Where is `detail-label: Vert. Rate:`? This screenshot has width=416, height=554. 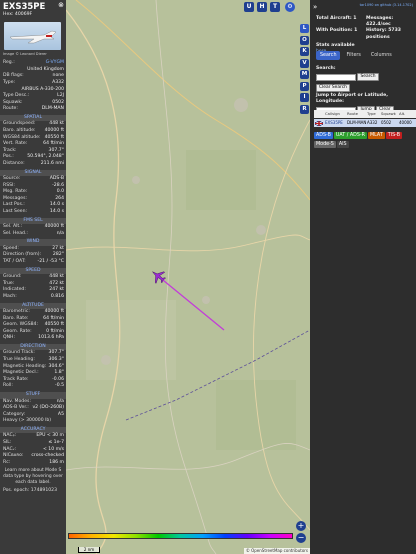 detail-label: Vert. Rate: is located at coordinates (15, 144).